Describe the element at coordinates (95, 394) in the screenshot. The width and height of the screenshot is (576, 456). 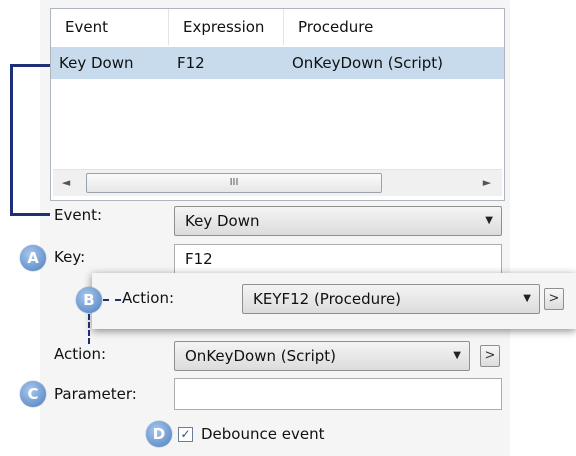
I see `parameter-label: Parameter:` at that location.